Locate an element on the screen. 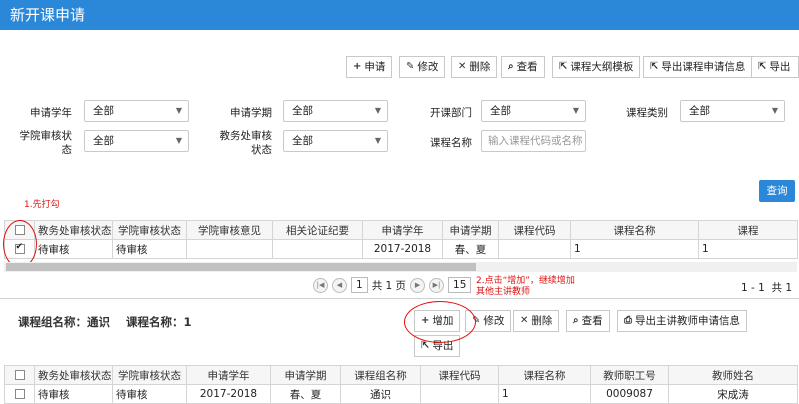 The width and height of the screenshot is (799, 404). dept-value: 全部 is located at coordinates (500, 111).